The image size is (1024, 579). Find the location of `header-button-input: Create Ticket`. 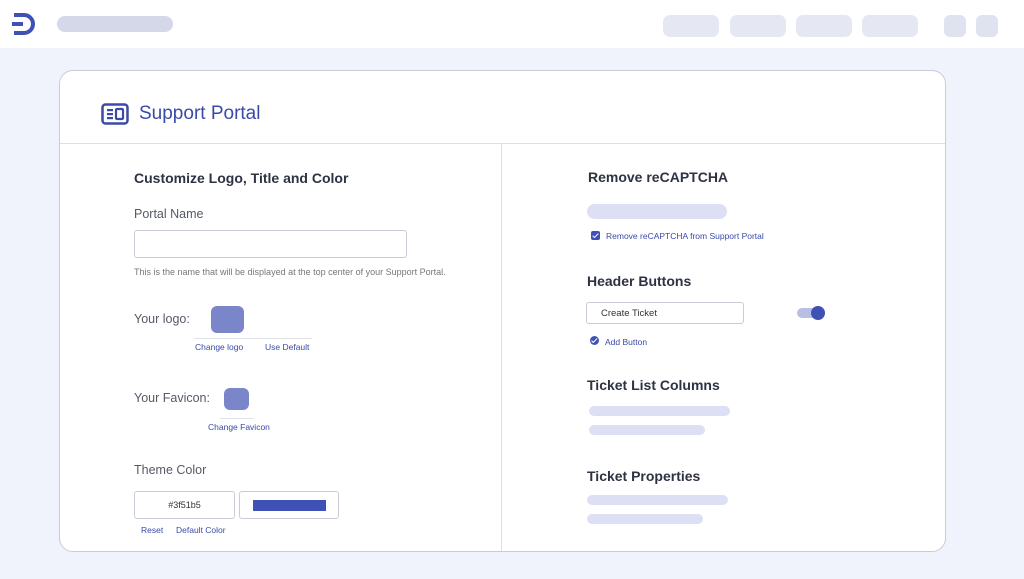

header-button-input: Create Ticket is located at coordinates (665, 313).